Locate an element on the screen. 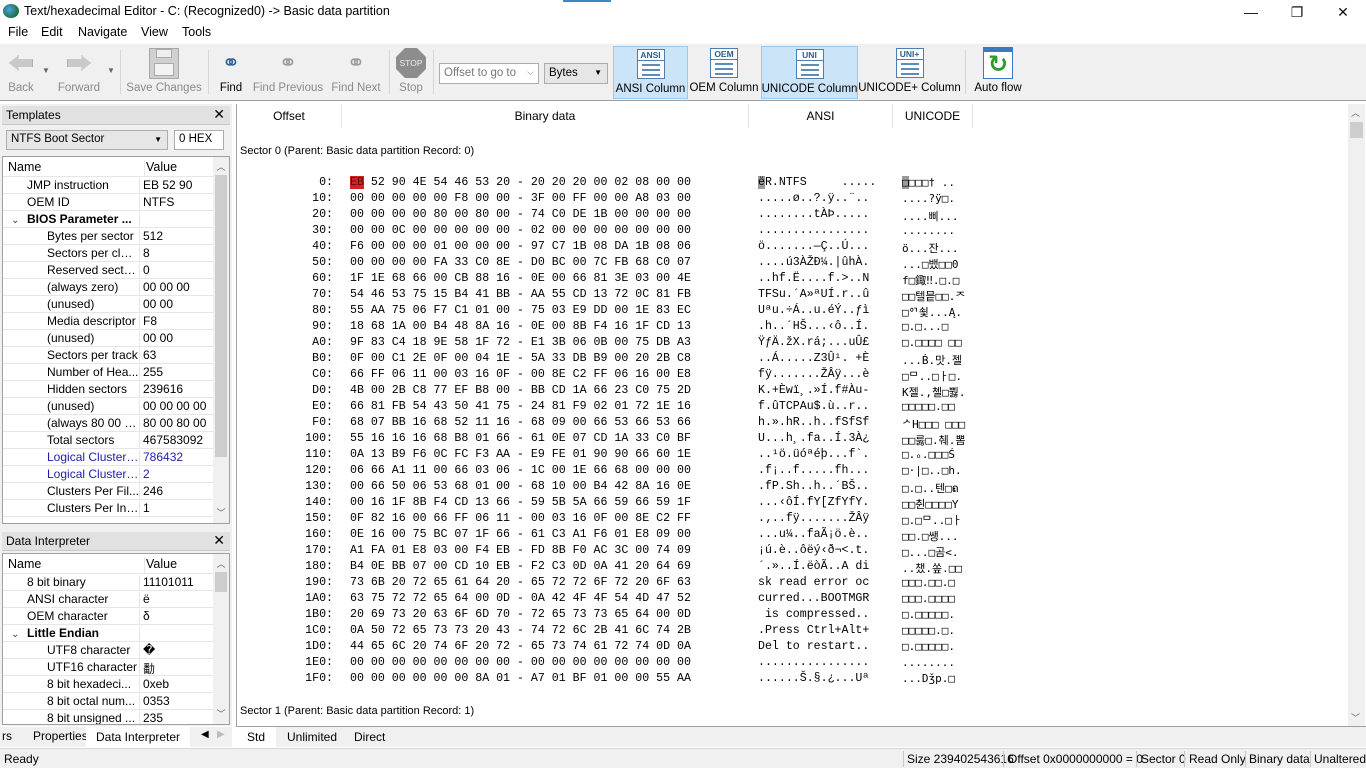 The image size is (1366, 768). row-ansi: sk read error oc is located at coordinates (813, 582).